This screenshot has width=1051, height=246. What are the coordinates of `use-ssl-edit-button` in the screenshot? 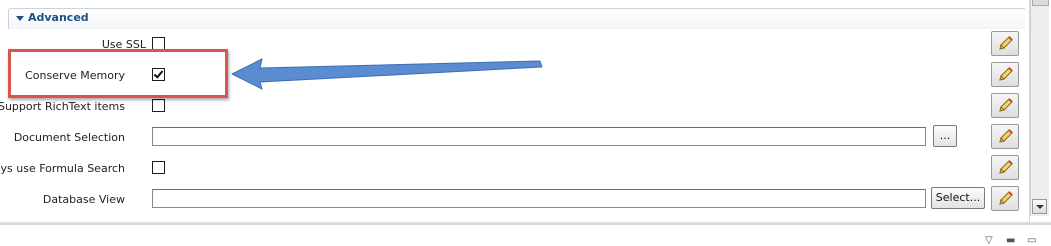 It's located at (1005, 43).